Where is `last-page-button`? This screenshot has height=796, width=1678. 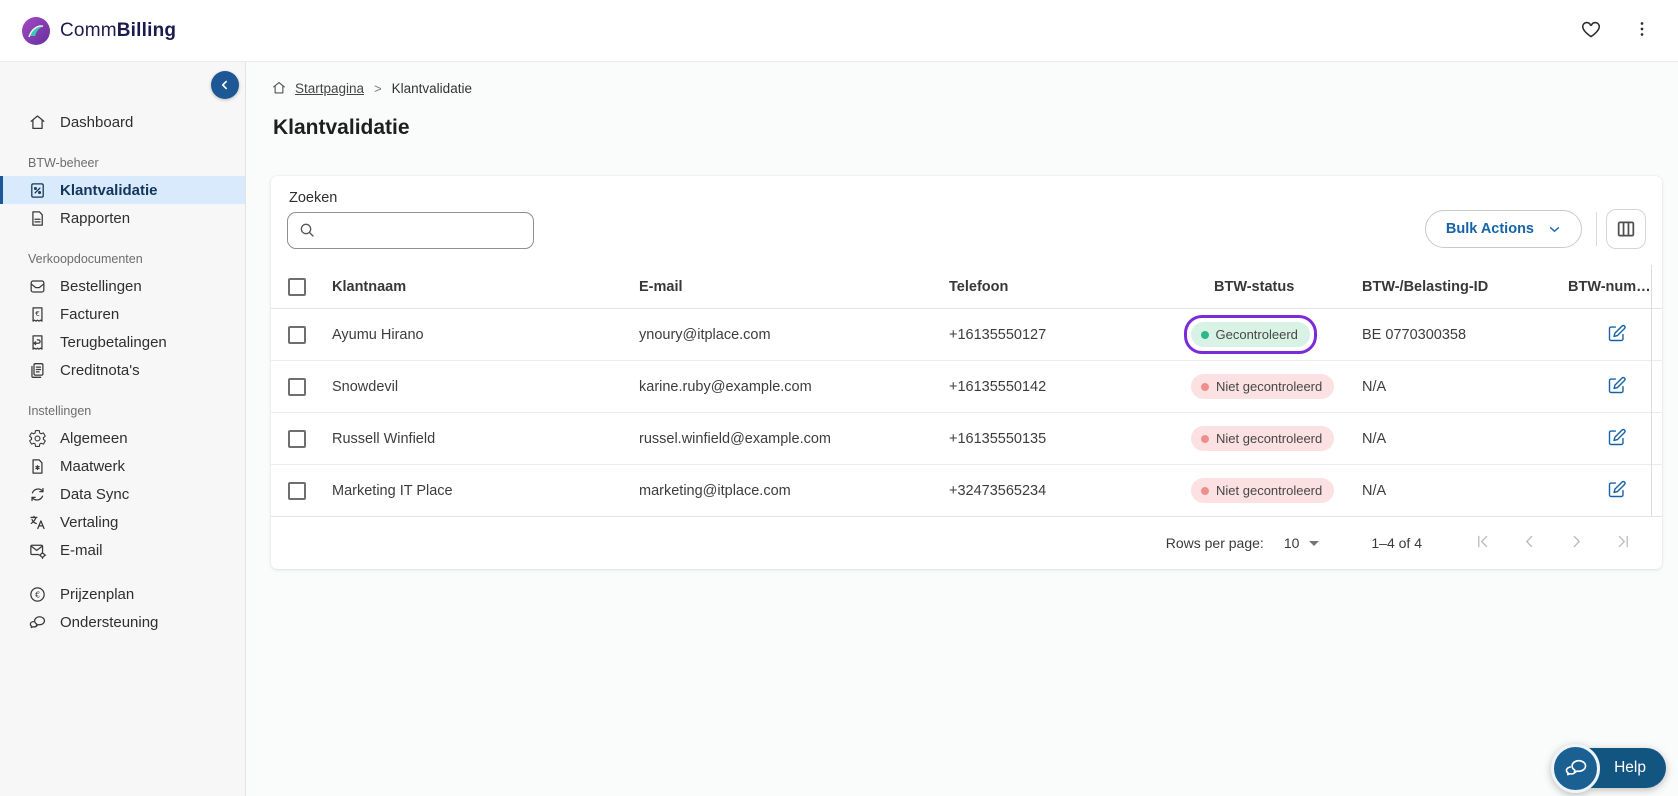
last-page-button is located at coordinates (1623, 543).